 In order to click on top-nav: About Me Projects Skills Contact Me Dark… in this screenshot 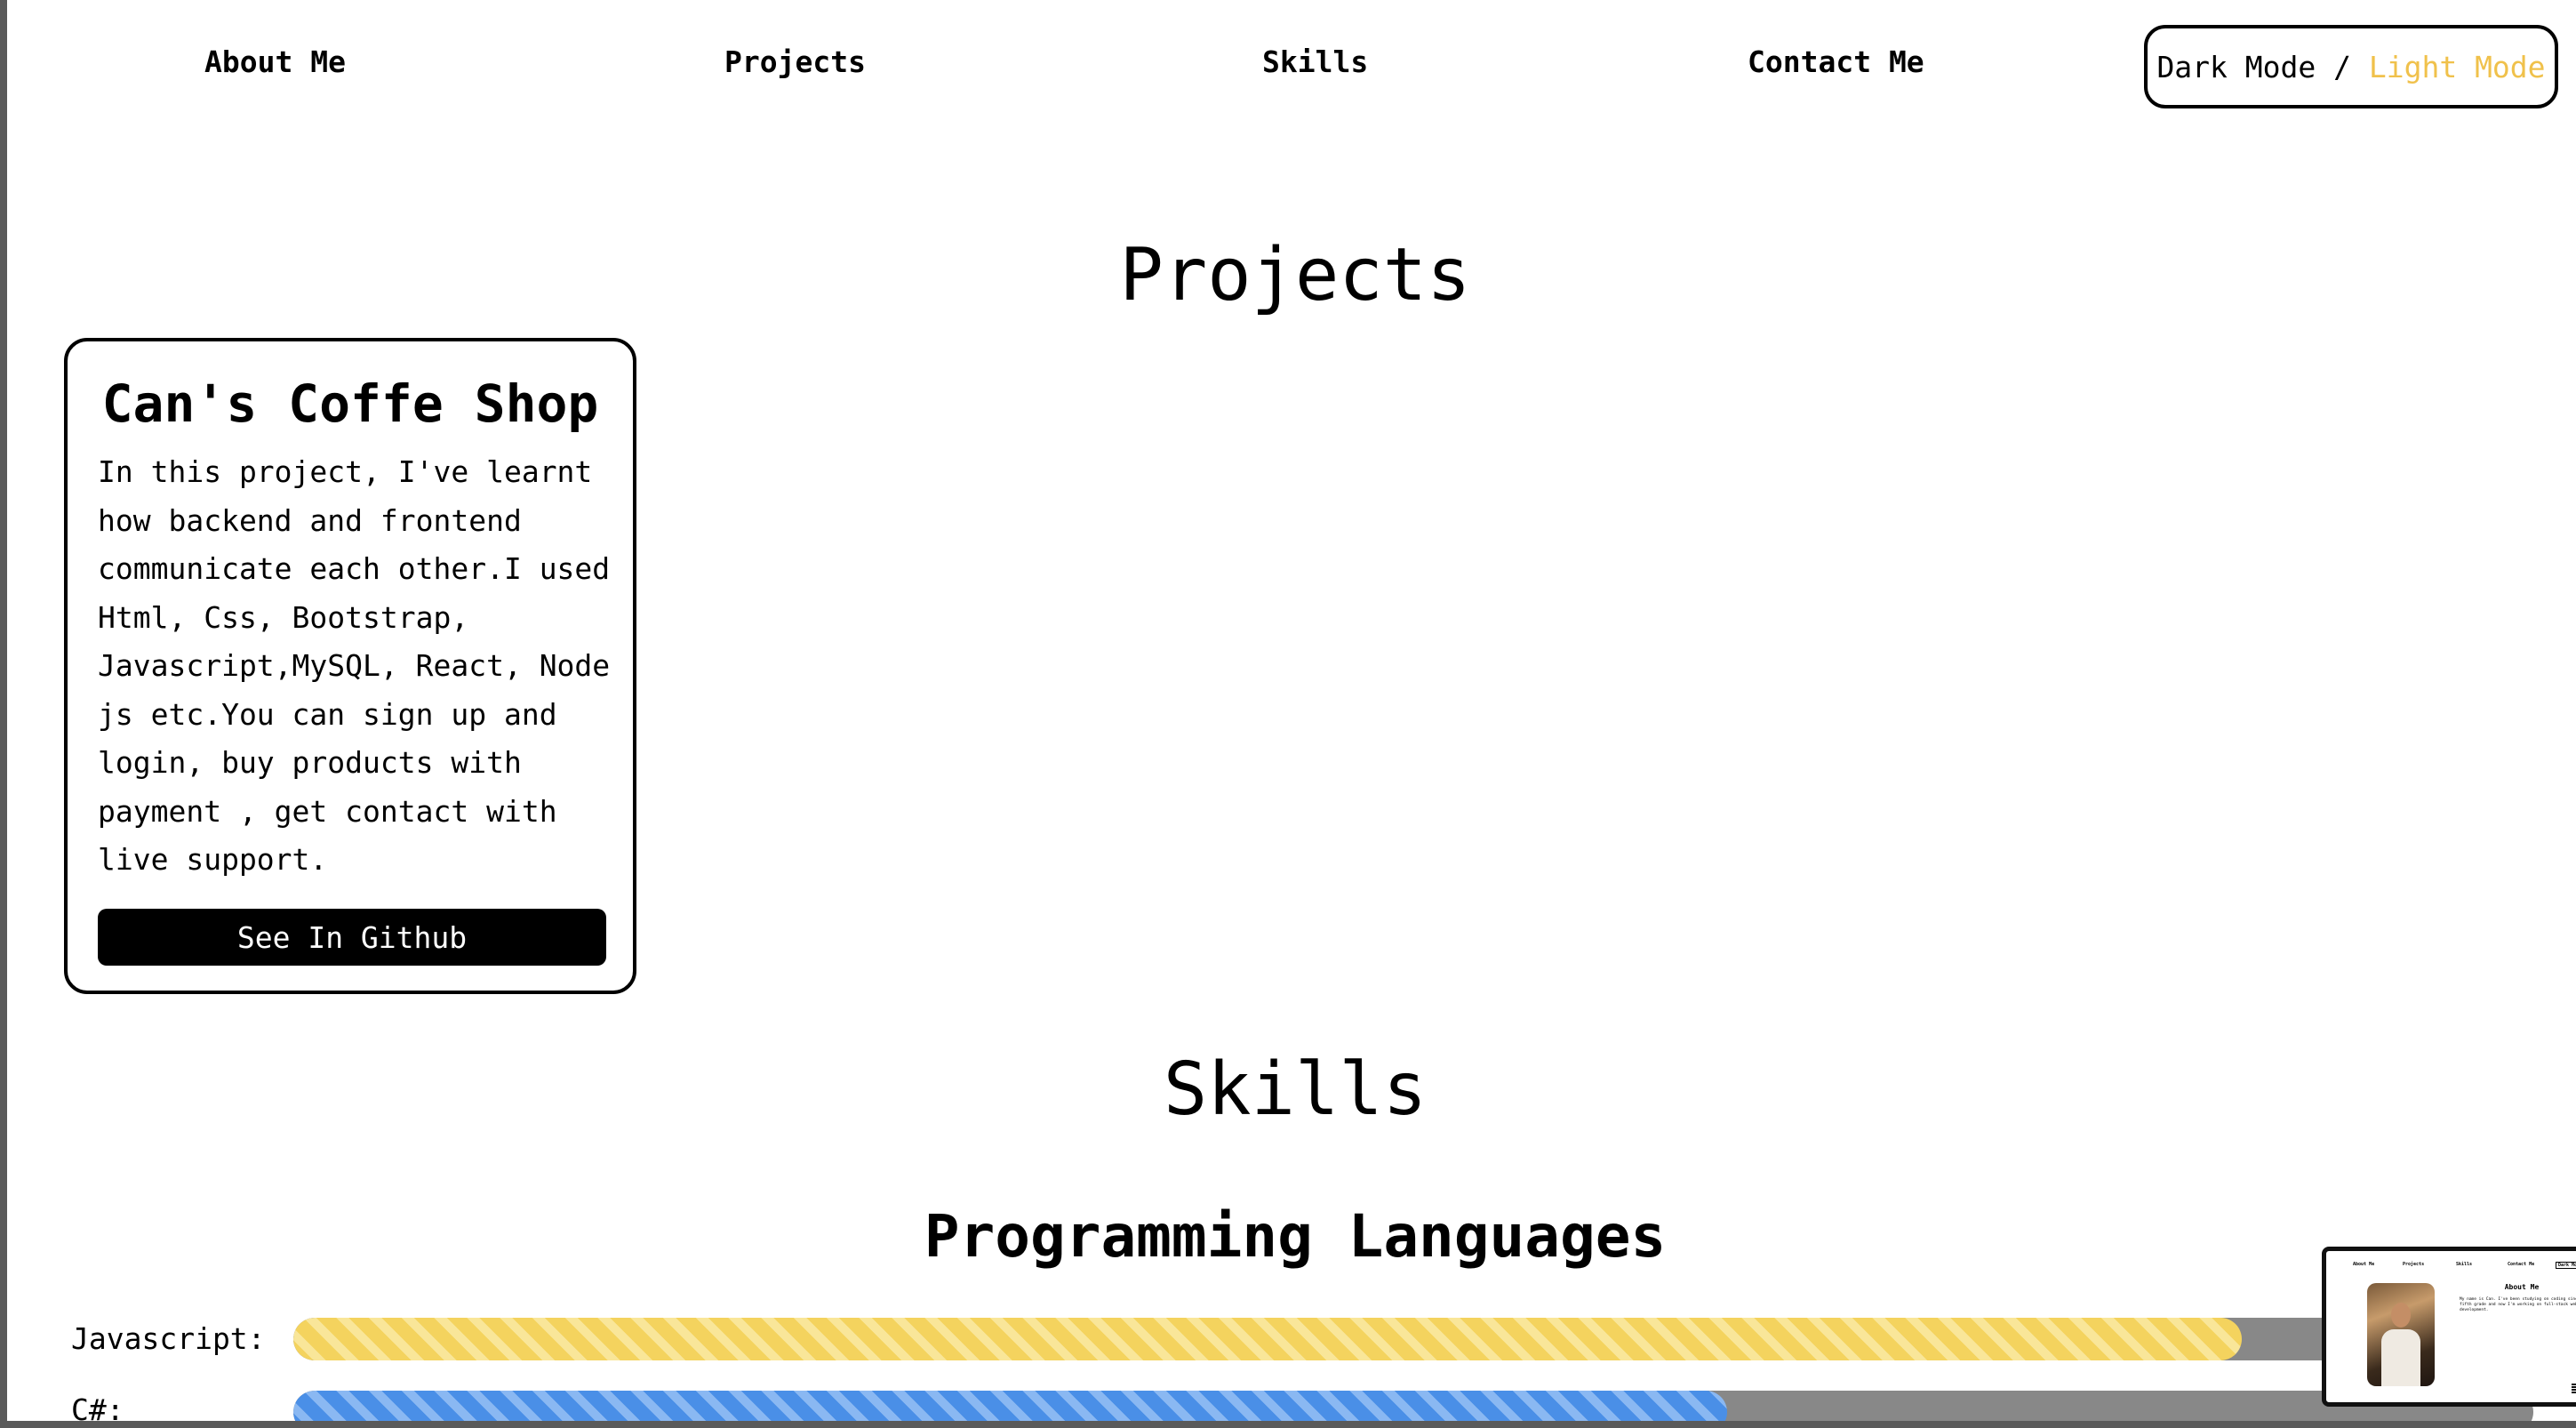, I will do `click(1291, 66)`.